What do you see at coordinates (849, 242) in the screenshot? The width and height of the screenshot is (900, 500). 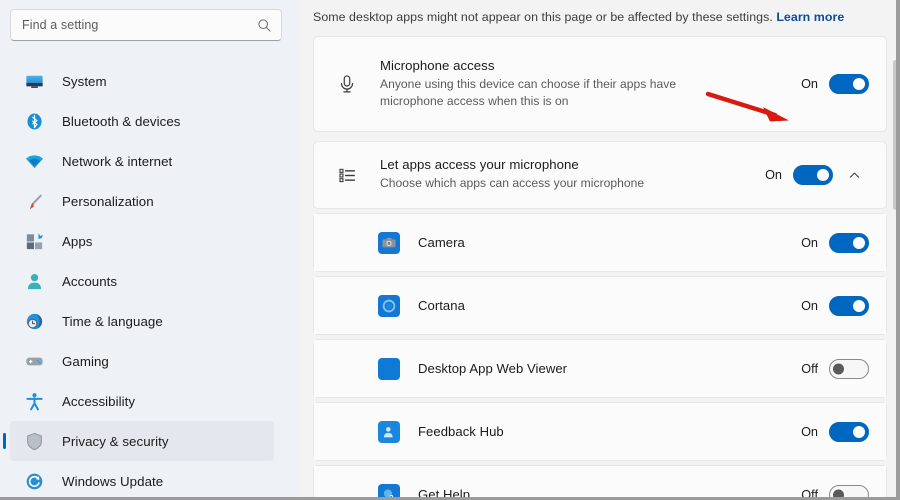 I see `app-toggle-camera` at bounding box center [849, 242].